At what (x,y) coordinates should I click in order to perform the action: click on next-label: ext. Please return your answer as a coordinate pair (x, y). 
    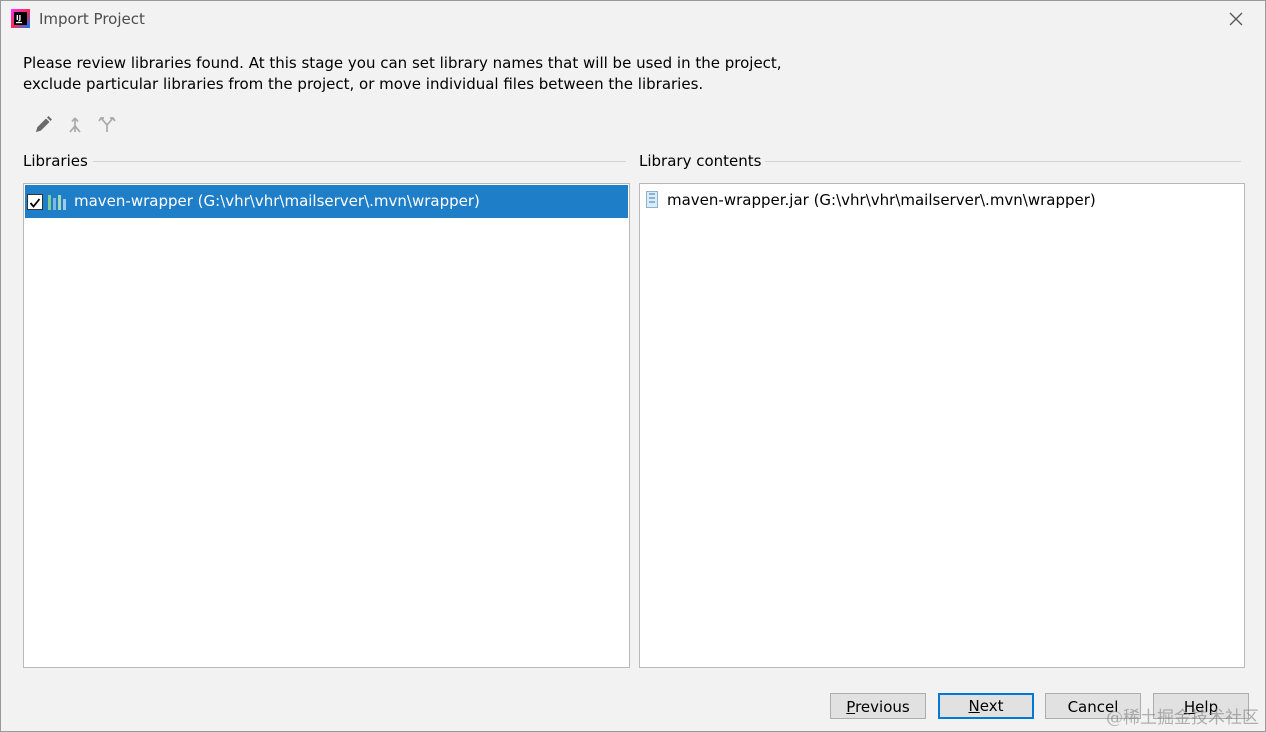
    Looking at the image, I should click on (991, 706).